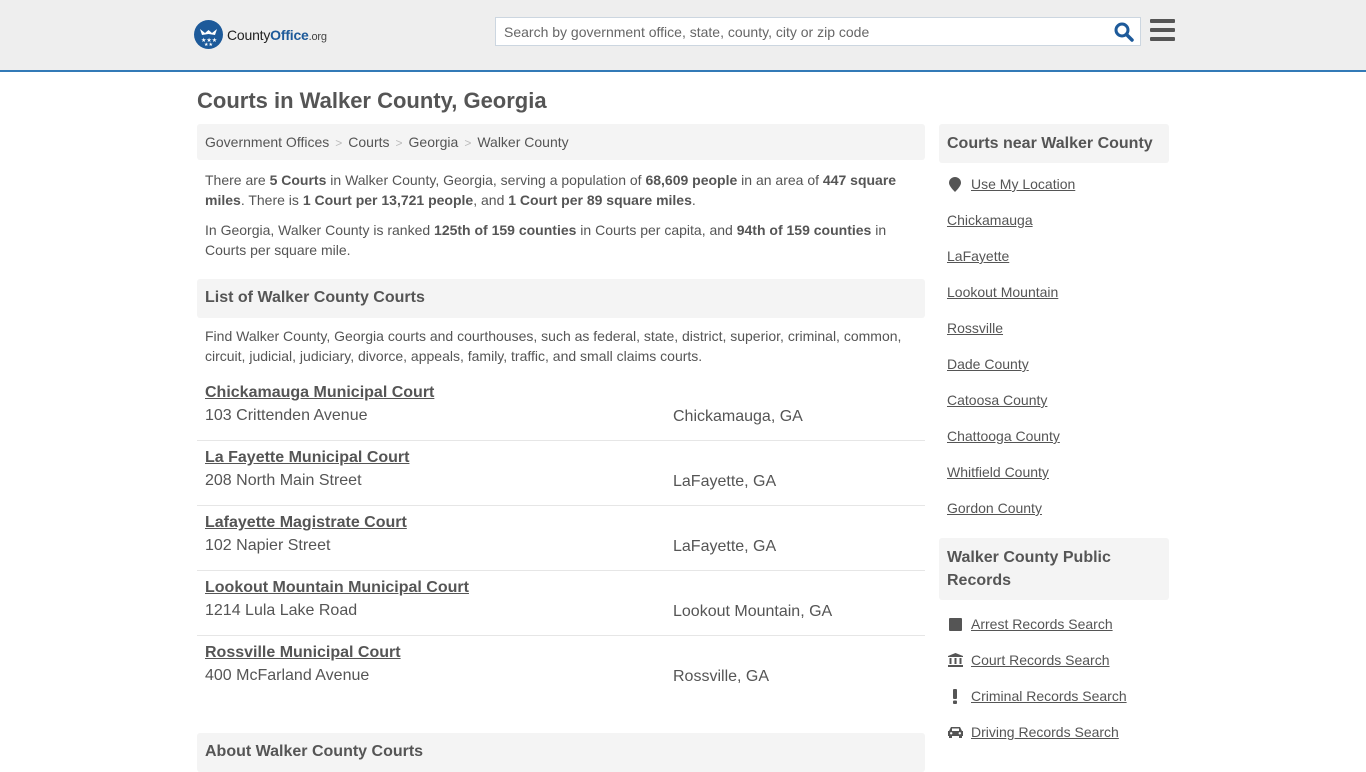 The width and height of the screenshot is (1366, 772). Describe the element at coordinates (1040, 660) in the screenshot. I see `court-records-link: Court Records Search` at that location.